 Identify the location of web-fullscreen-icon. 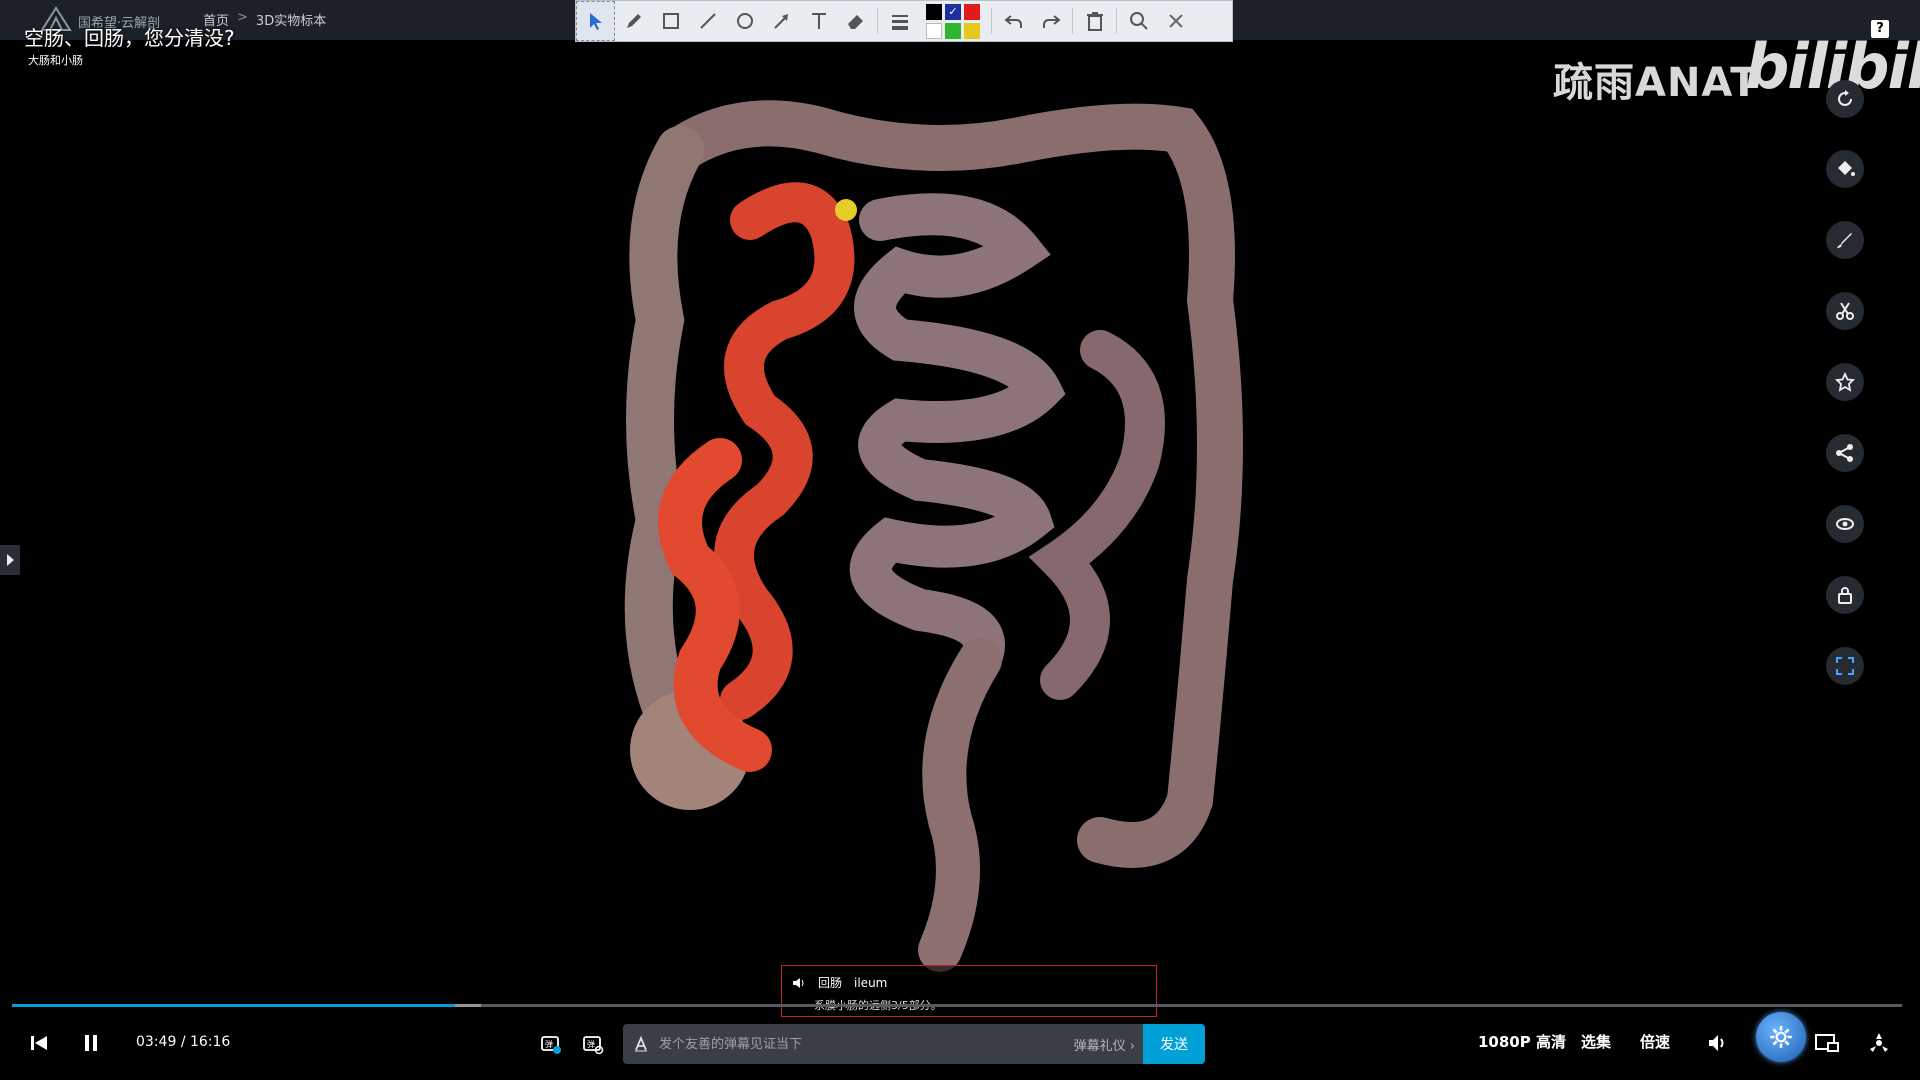
(1827, 1043).